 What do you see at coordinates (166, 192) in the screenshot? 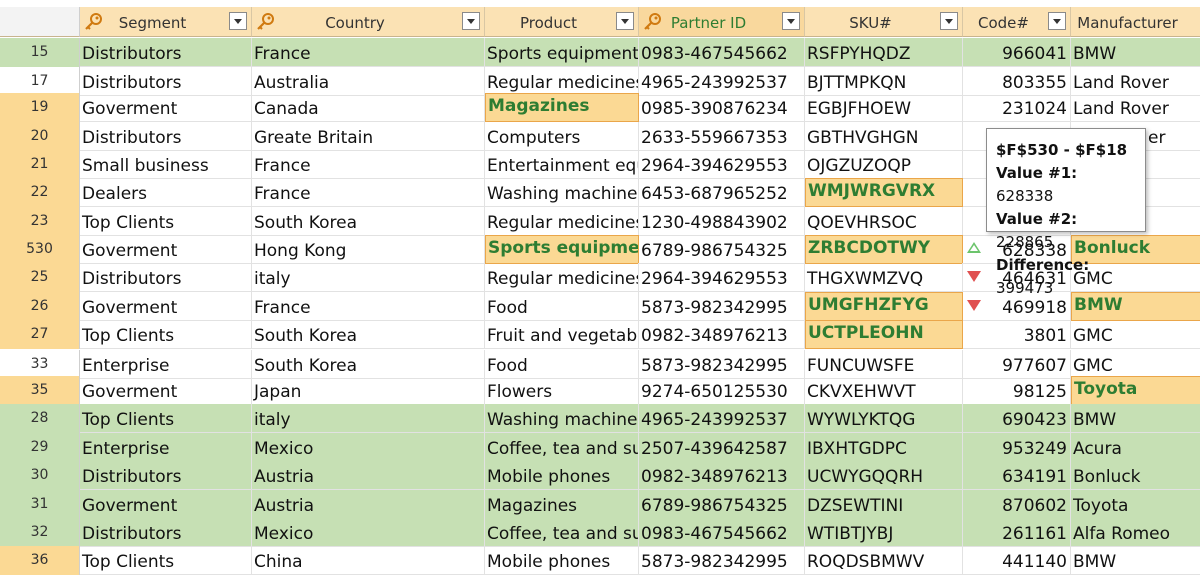
I see `cell-segment: Dealers` at bounding box center [166, 192].